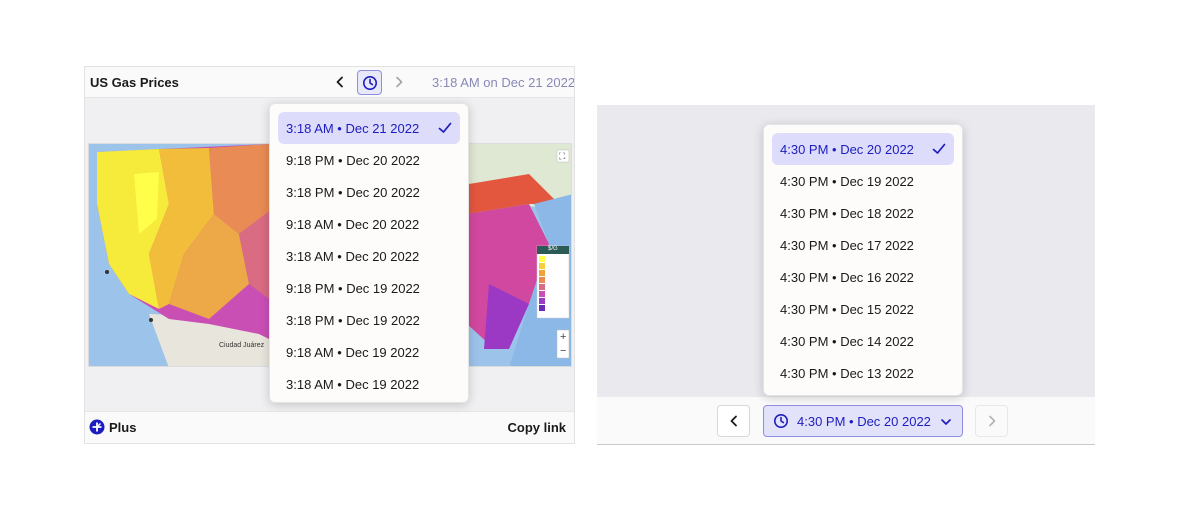 Image resolution: width=1179 pixels, height=509 pixels. Describe the element at coordinates (97, 427) in the screenshot. I see `plus-badge-icon` at that location.